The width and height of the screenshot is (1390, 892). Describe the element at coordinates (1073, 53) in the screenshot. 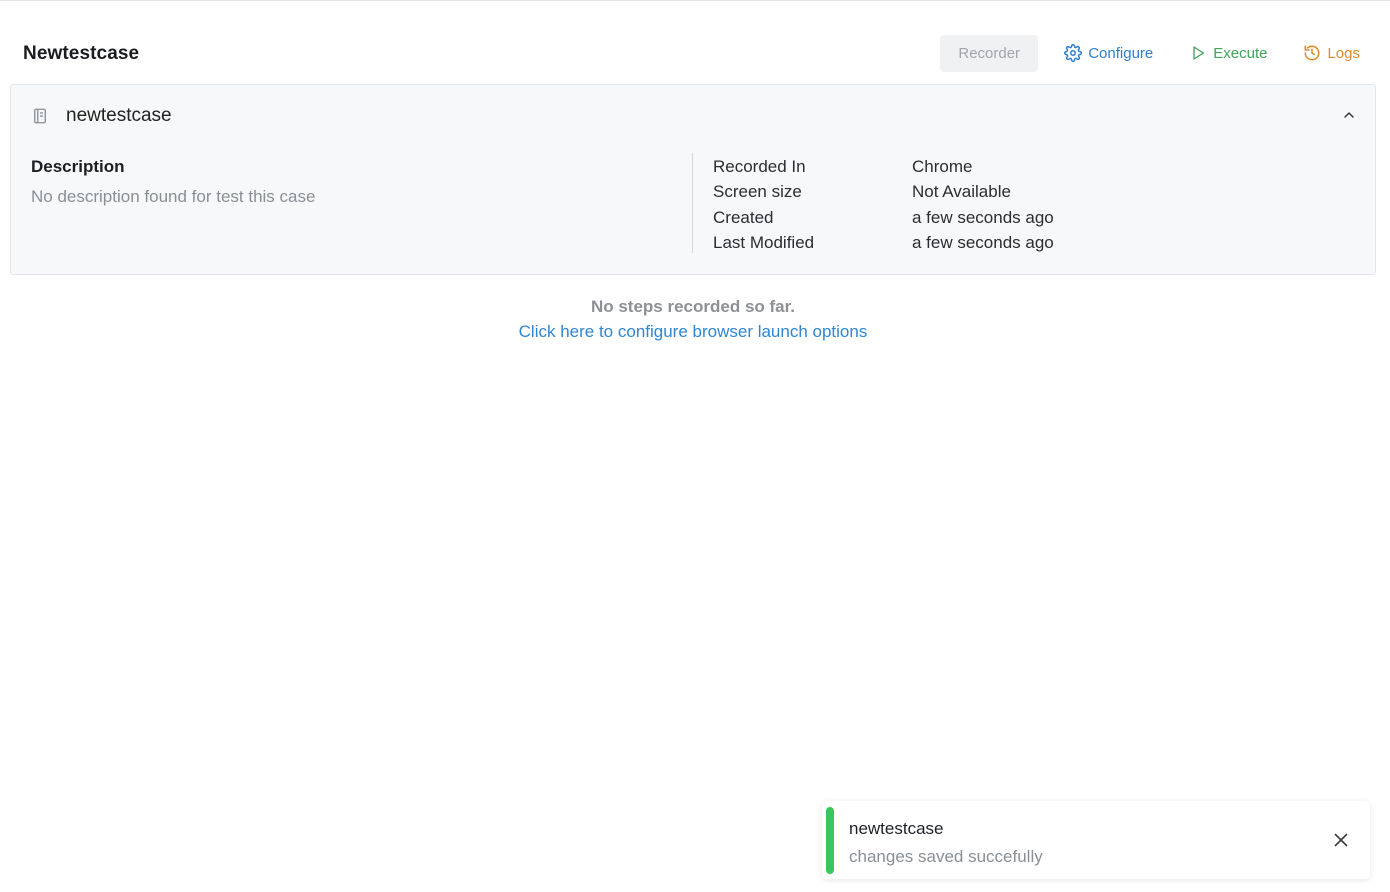

I see `gear-icon` at that location.